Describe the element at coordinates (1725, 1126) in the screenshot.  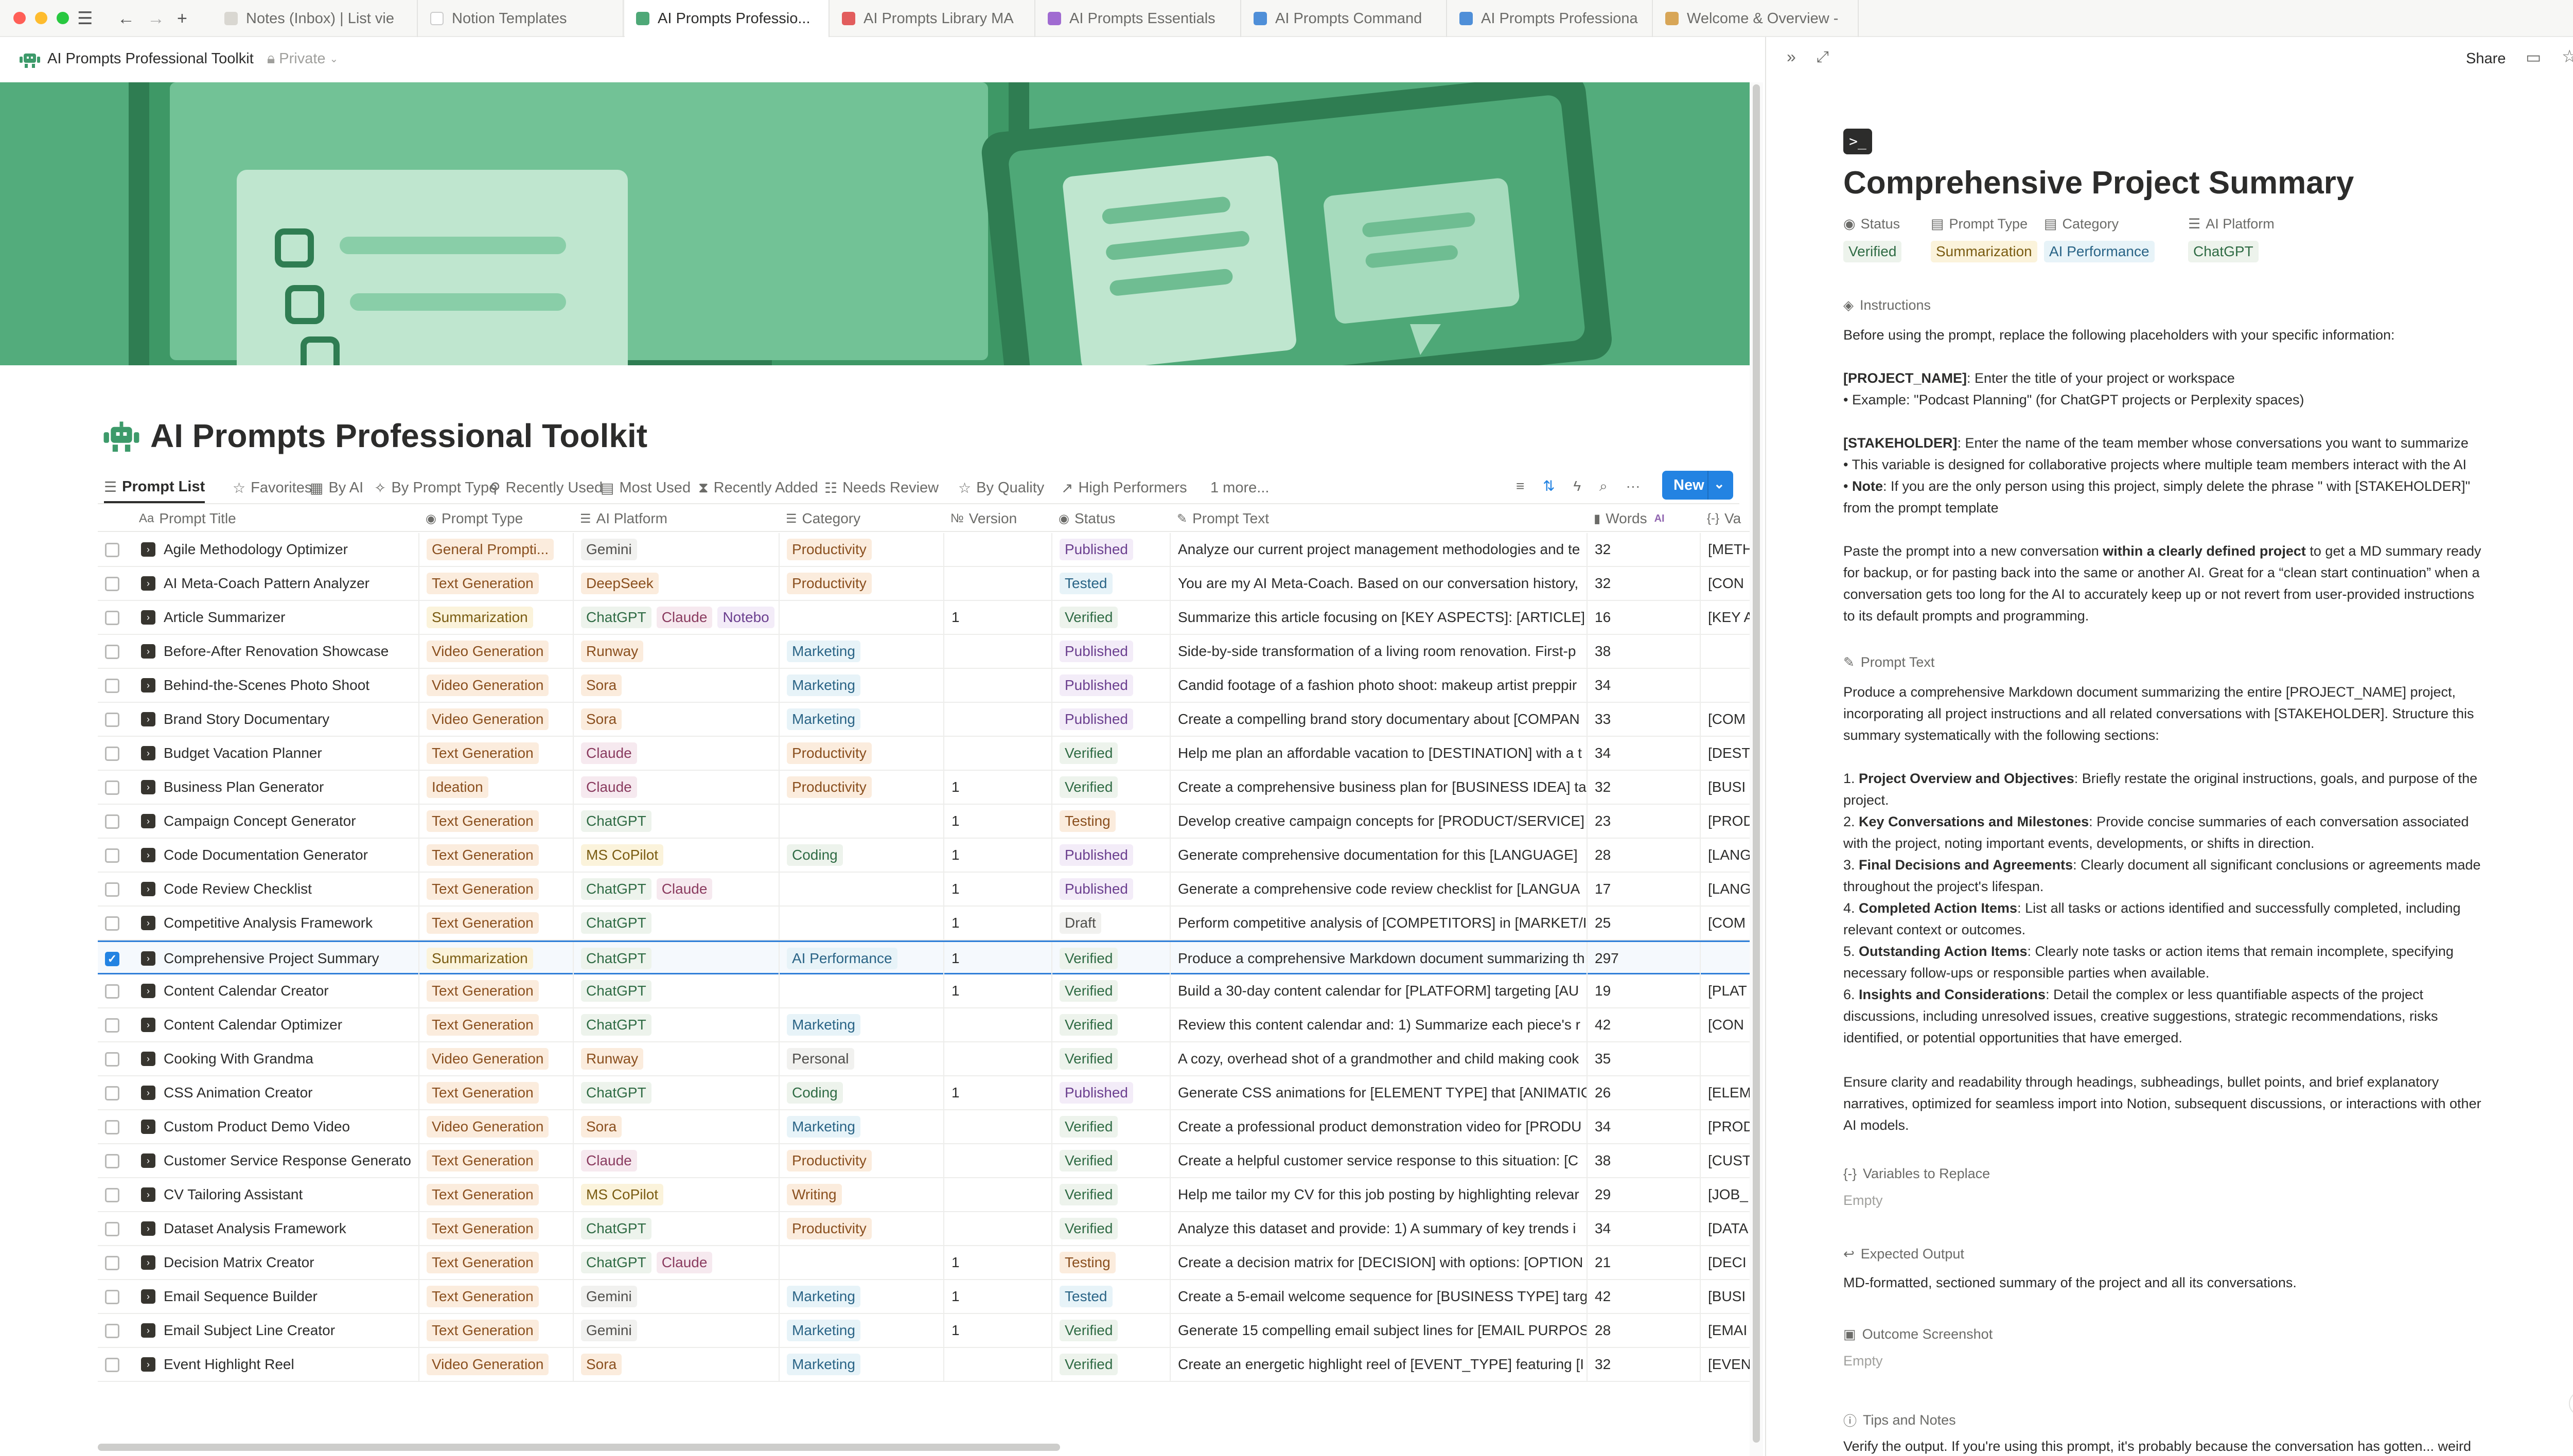
I see `cell-variables: [PROD` at that location.